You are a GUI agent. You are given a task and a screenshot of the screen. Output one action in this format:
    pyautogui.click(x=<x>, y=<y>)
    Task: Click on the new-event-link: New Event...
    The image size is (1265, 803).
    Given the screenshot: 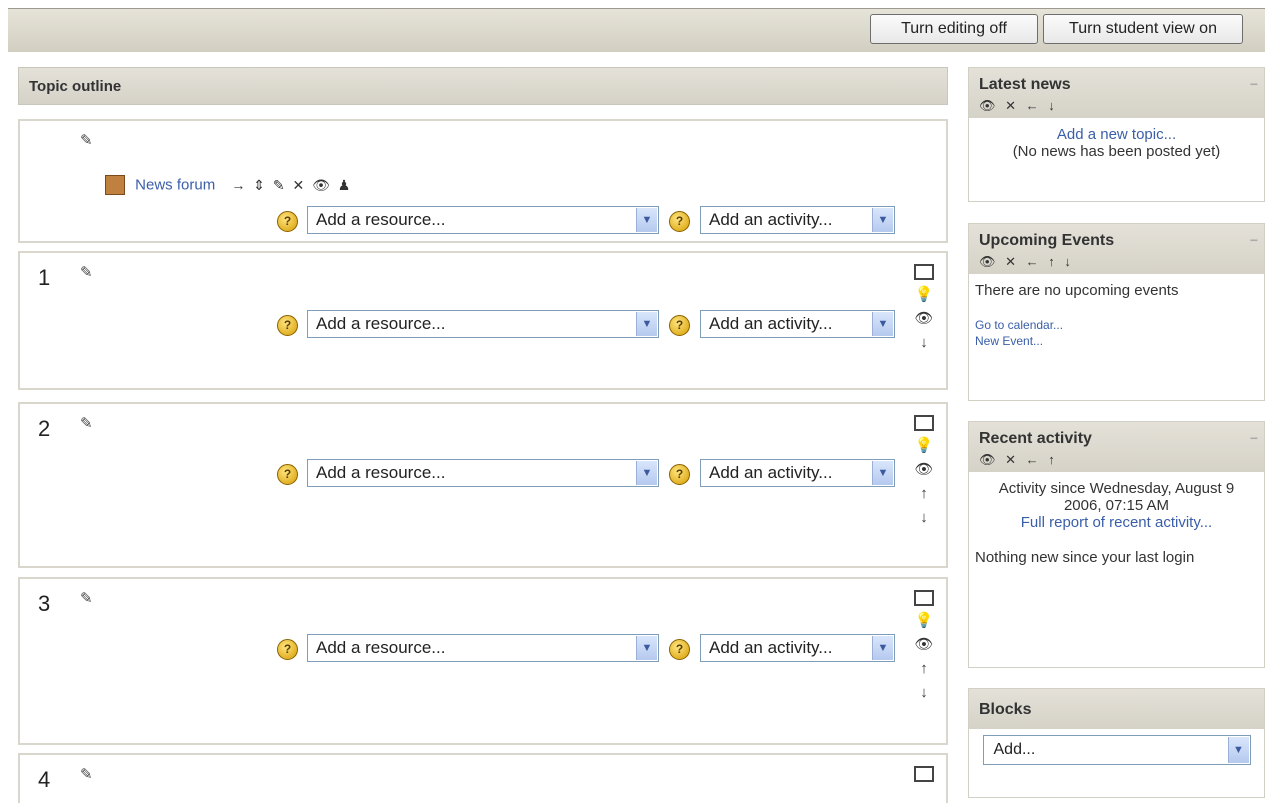 What is the action you would take?
    pyautogui.click(x=1116, y=341)
    